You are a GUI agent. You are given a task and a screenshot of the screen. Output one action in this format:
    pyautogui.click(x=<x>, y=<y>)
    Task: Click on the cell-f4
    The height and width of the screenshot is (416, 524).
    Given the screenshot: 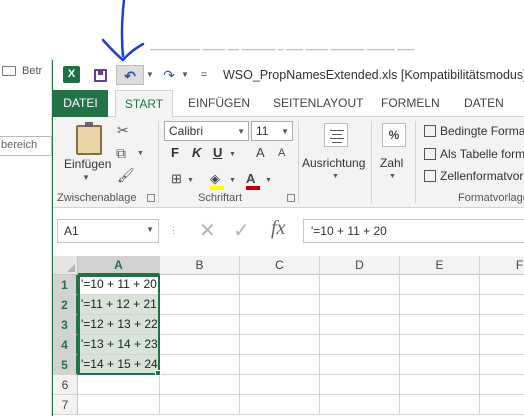 What is the action you would take?
    pyautogui.click(x=502, y=345)
    